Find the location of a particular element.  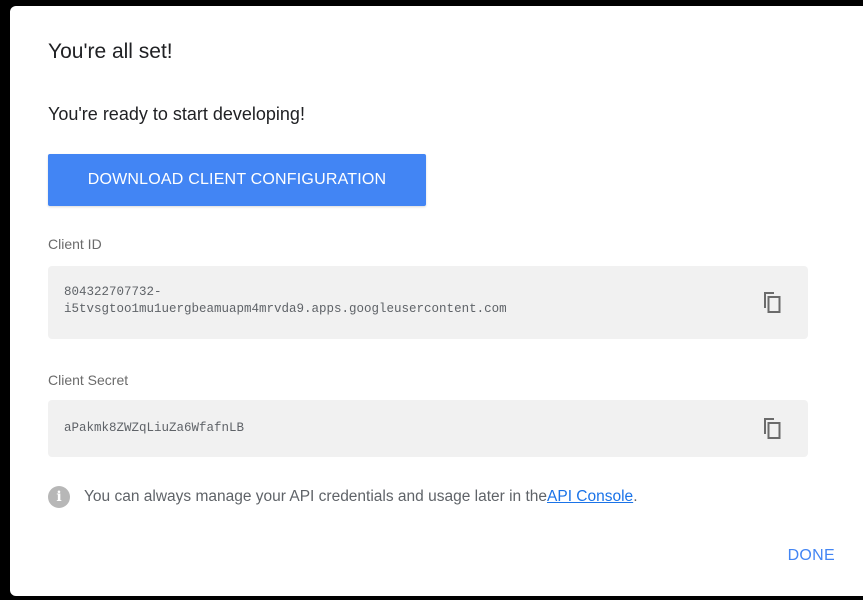

download-client-configuration-button: DOWNLOAD CLIENT CONFIGURATION is located at coordinates (237, 180).